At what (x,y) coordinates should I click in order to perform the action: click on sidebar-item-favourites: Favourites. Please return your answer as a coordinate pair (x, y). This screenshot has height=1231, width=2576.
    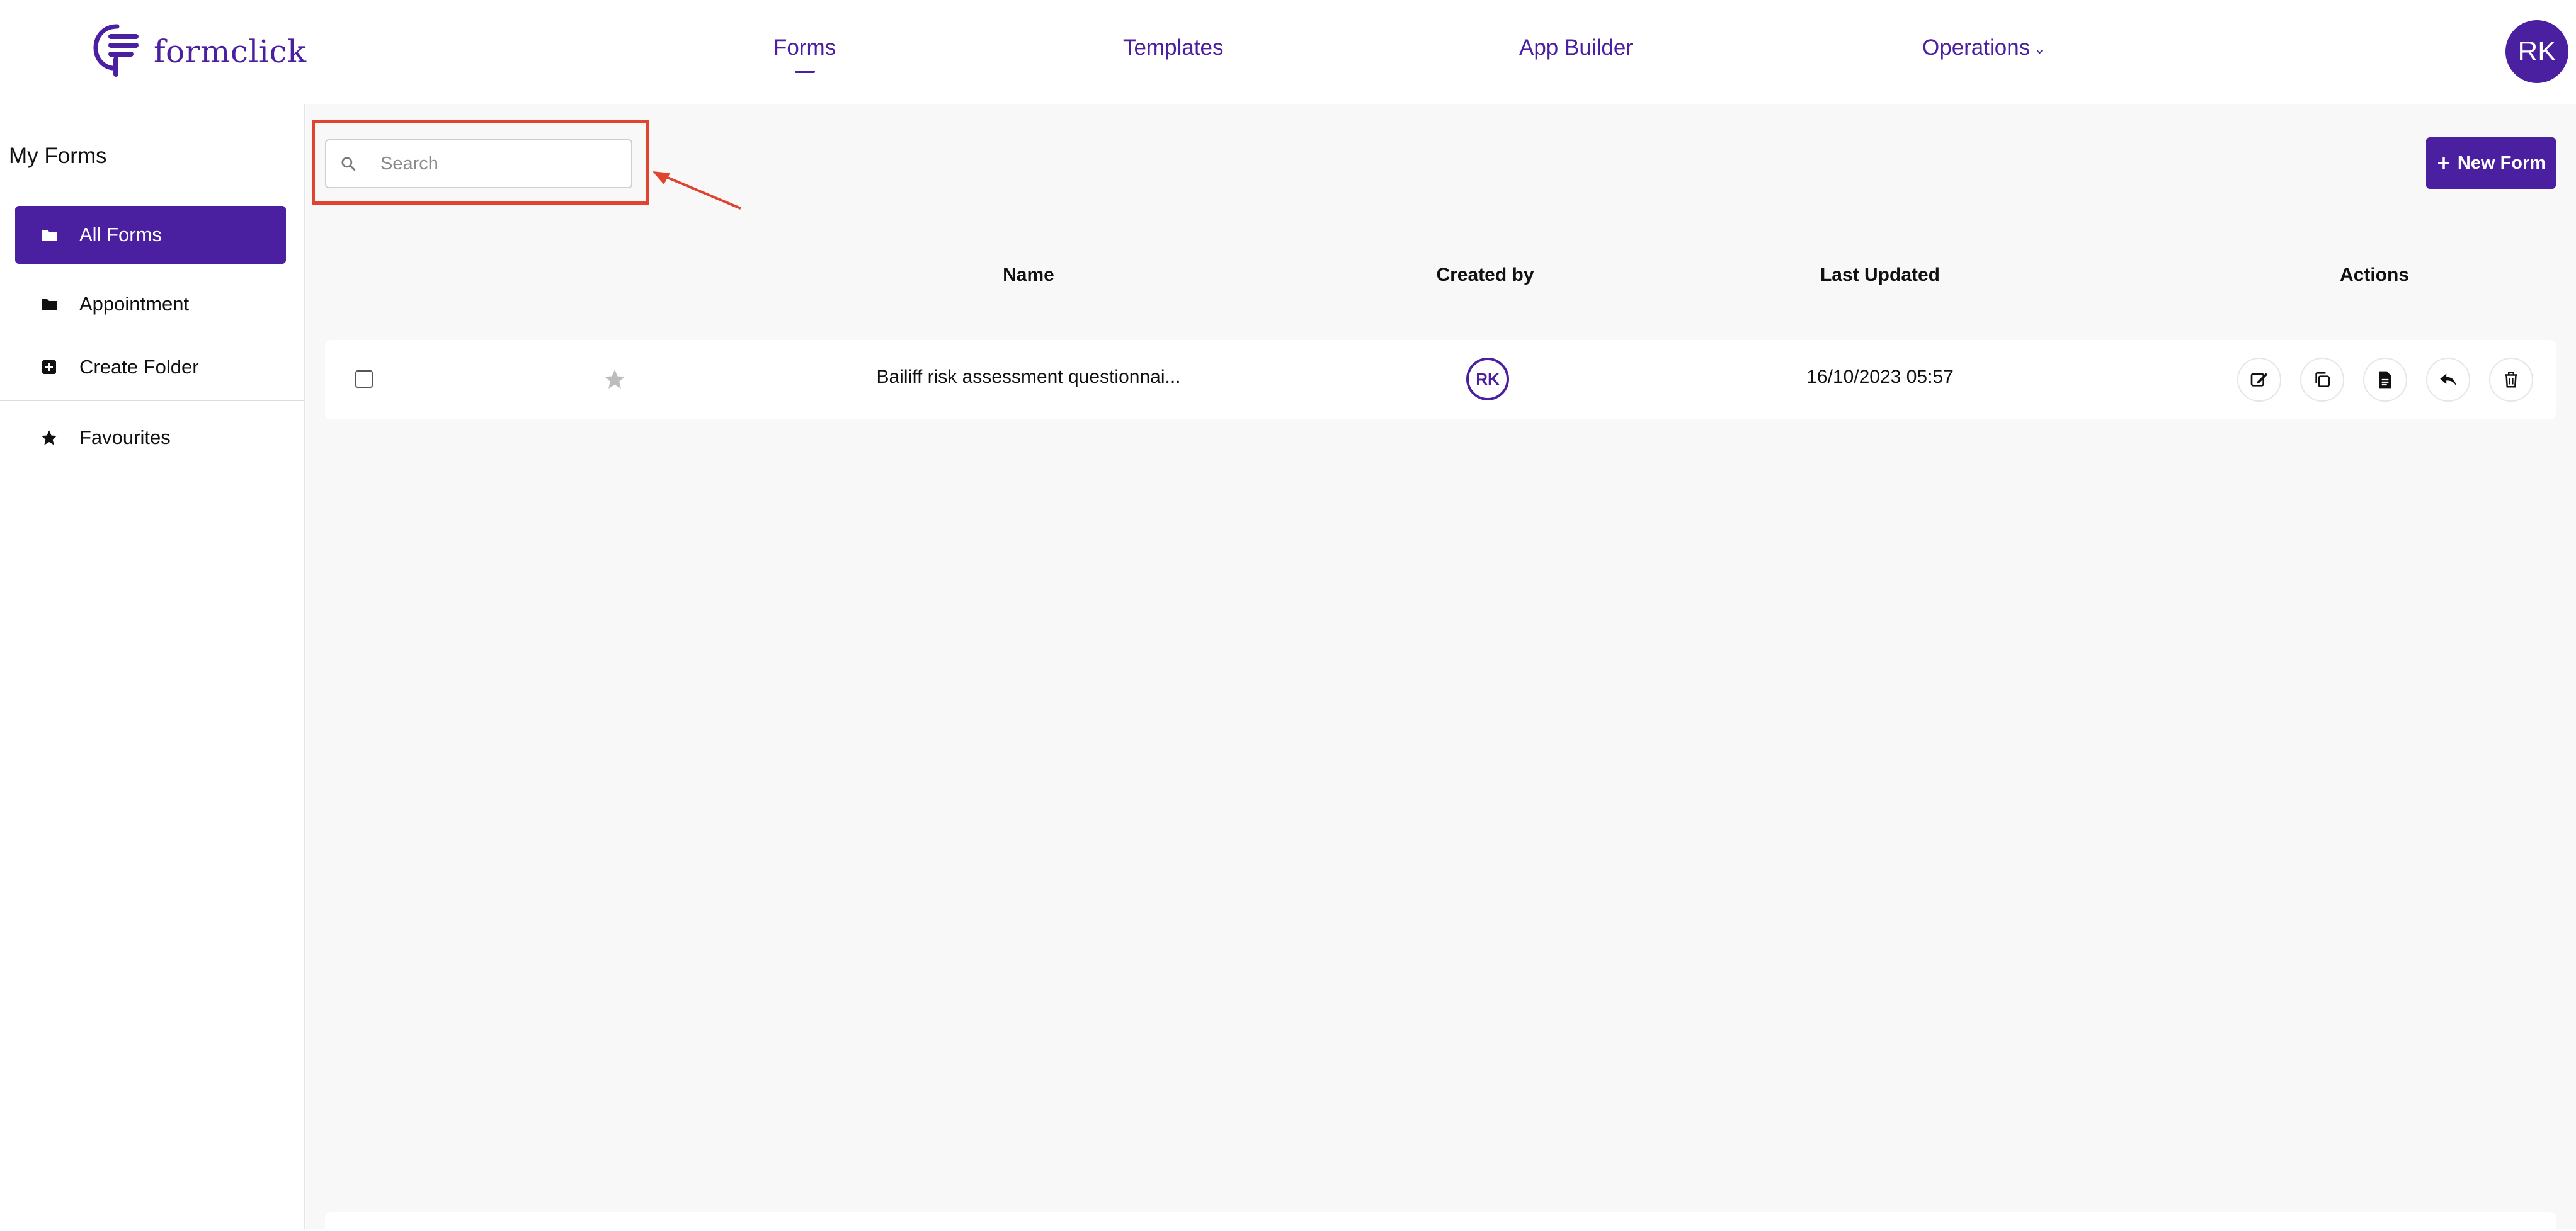
    Looking at the image, I should click on (150, 438).